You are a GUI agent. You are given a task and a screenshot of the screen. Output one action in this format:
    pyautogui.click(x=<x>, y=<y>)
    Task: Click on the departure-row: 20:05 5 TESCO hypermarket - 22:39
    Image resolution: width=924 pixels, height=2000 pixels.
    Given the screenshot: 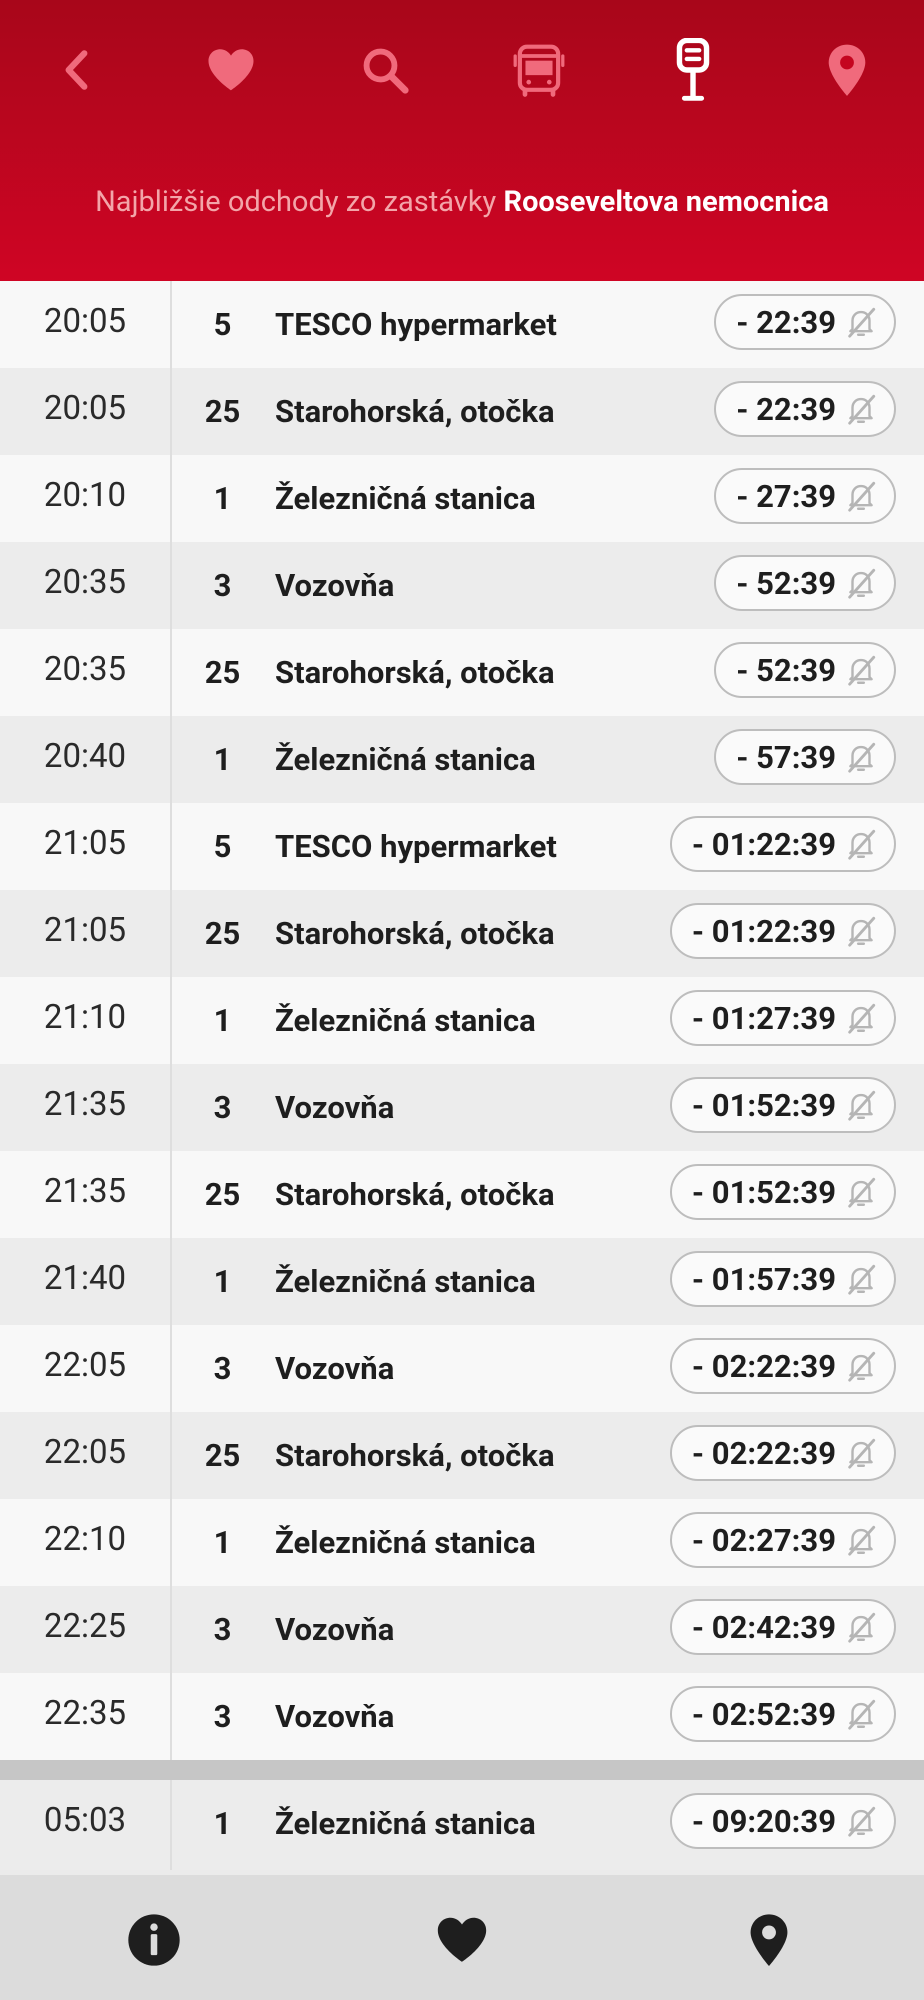 What is the action you would take?
    pyautogui.click(x=462, y=324)
    